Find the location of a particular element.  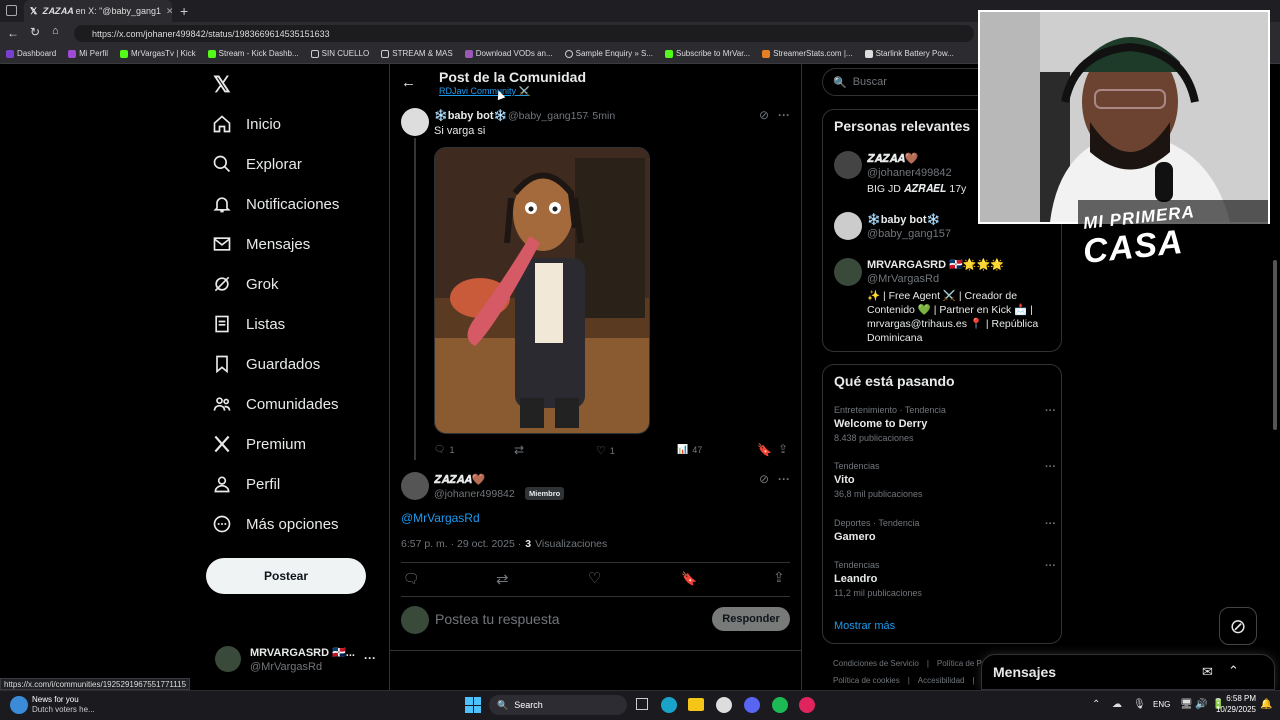

taskbar-search: 🔍 Search is located at coordinates (558, 705).